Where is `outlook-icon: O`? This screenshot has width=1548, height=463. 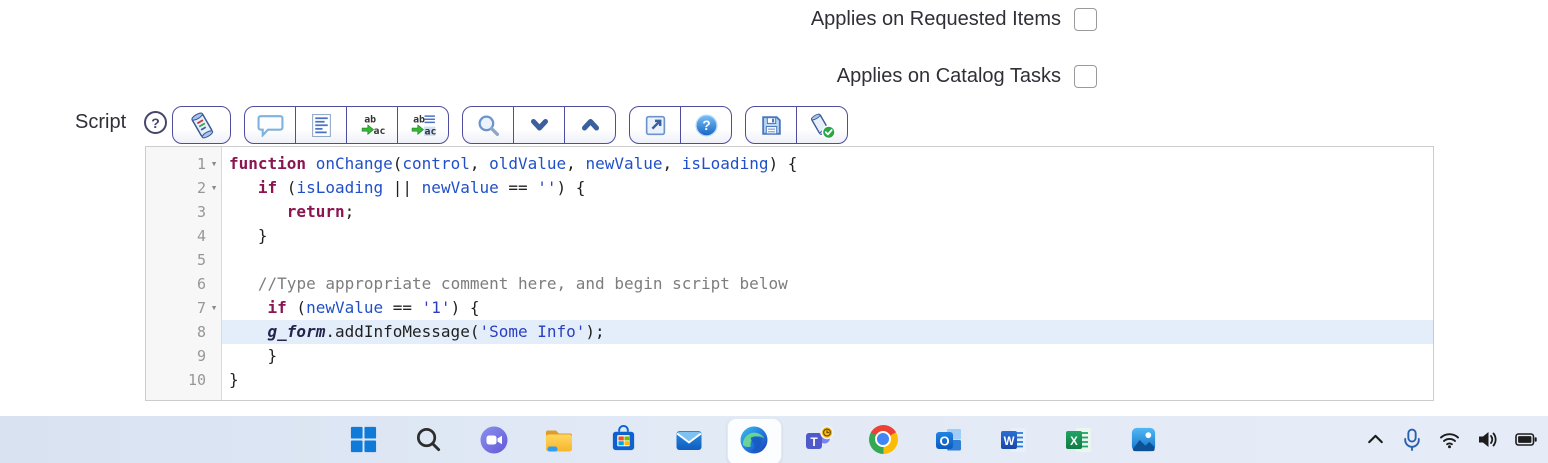 outlook-icon: O is located at coordinates (948, 439).